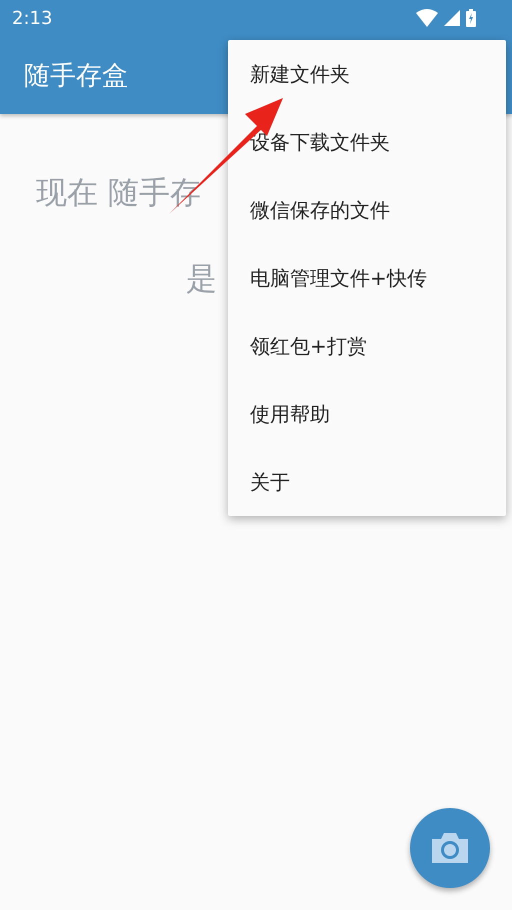 Image resolution: width=512 pixels, height=910 pixels. I want to click on menu-item: 新建文件夹, so click(367, 74).